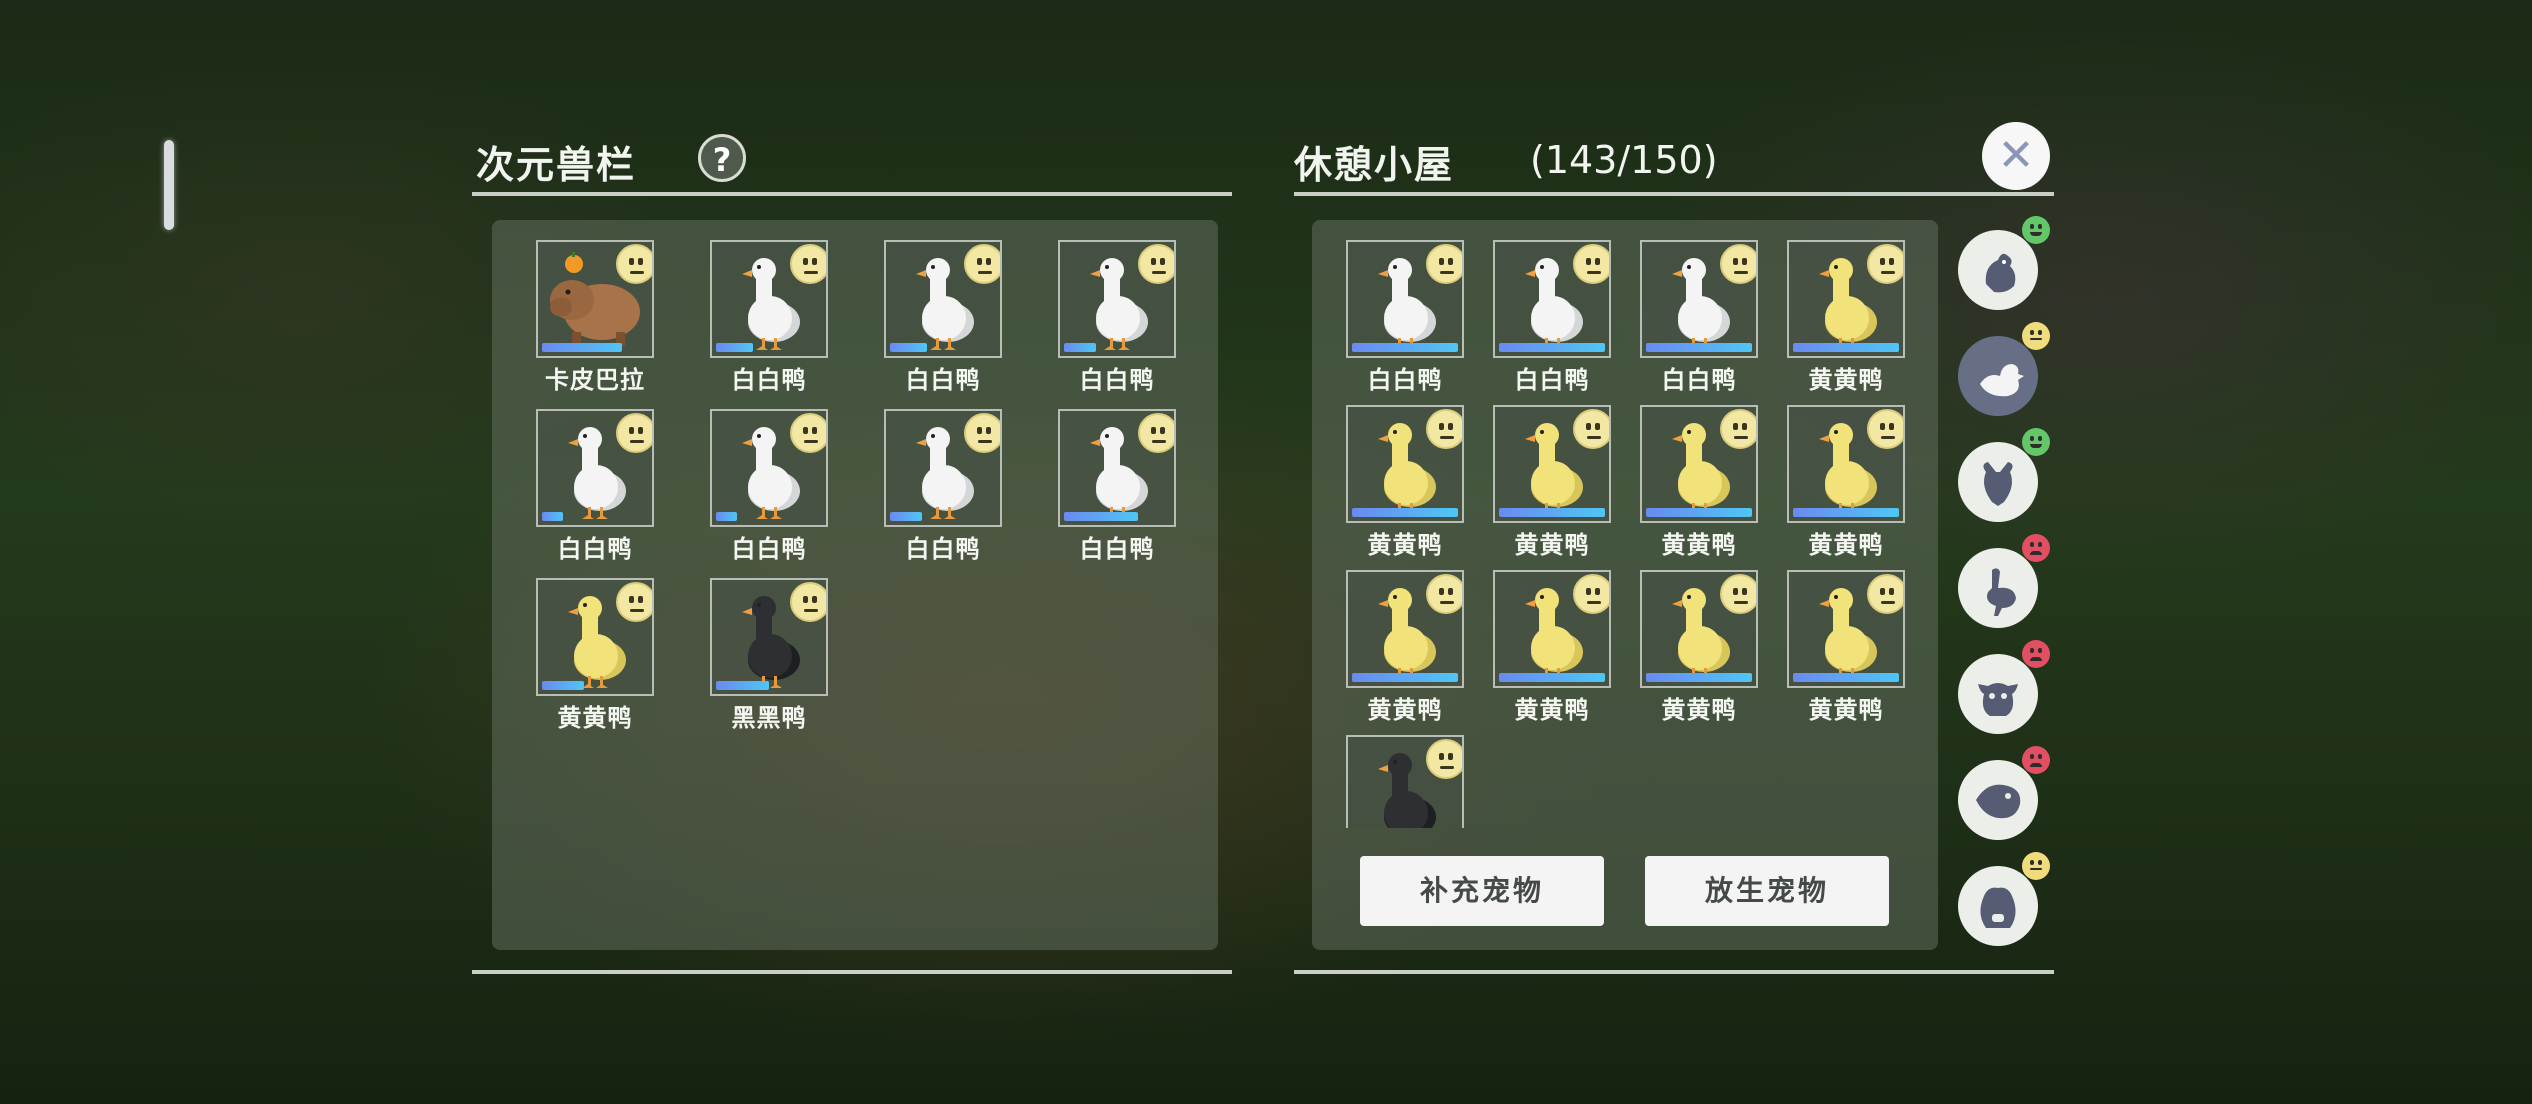 Image resolution: width=2532 pixels, height=1104 pixels. I want to click on hut-pet-slot, so click(1405, 781).